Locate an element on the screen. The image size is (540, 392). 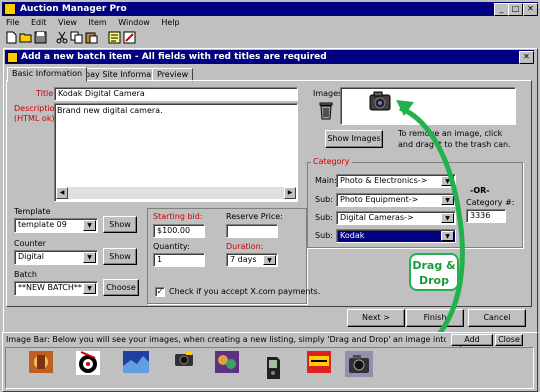
batch-label: Batch is located at coordinates (25, 274).